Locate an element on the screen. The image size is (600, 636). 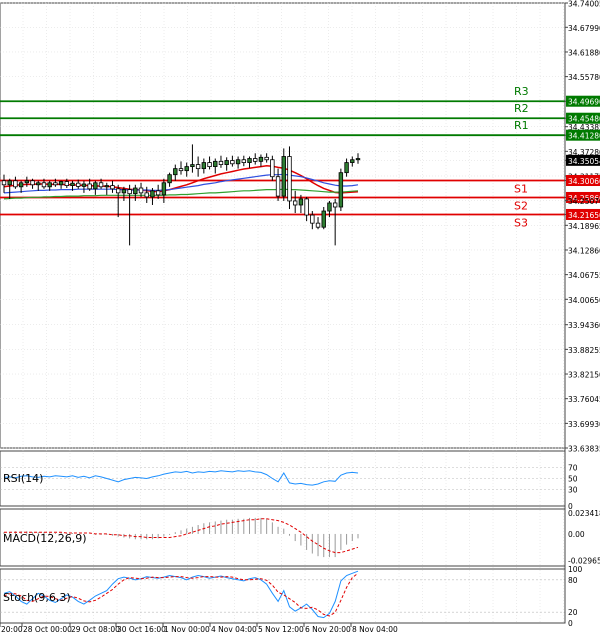
price-tick-label: 34.74005 is located at coordinates (584, 4).